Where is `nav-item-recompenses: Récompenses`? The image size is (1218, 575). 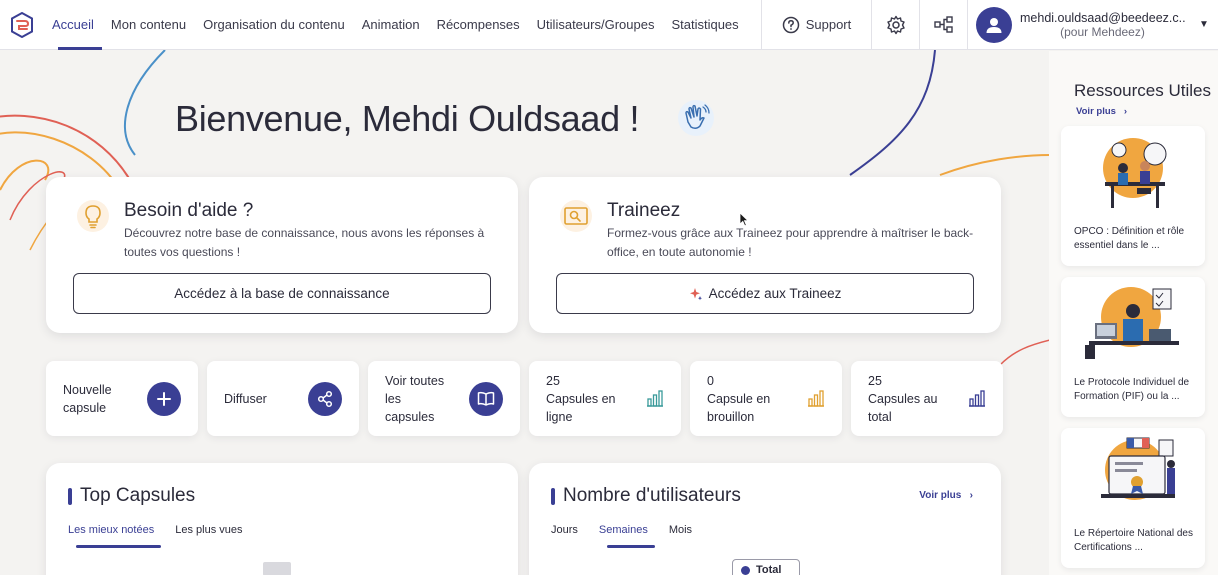 nav-item-recompenses: Récompenses is located at coordinates (478, 24).